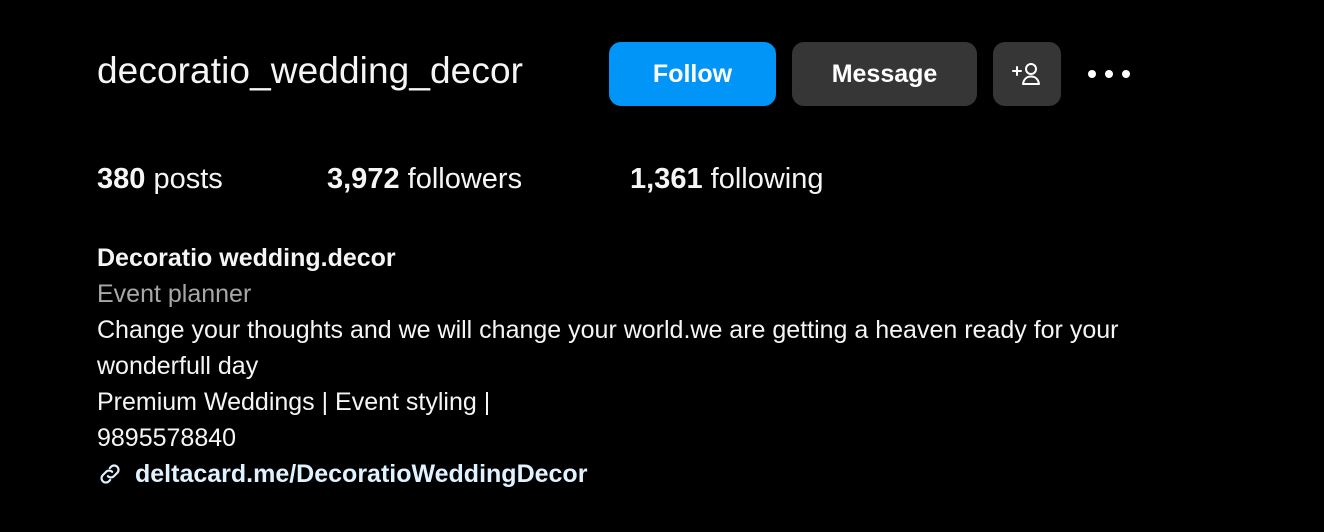 Image resolution: width=1324 pixels, height=532 pixels. What do you see at coordinates (461, 179) in the screenshot?
I see `followers-count-label: followers` at bounding box center [461, 179].